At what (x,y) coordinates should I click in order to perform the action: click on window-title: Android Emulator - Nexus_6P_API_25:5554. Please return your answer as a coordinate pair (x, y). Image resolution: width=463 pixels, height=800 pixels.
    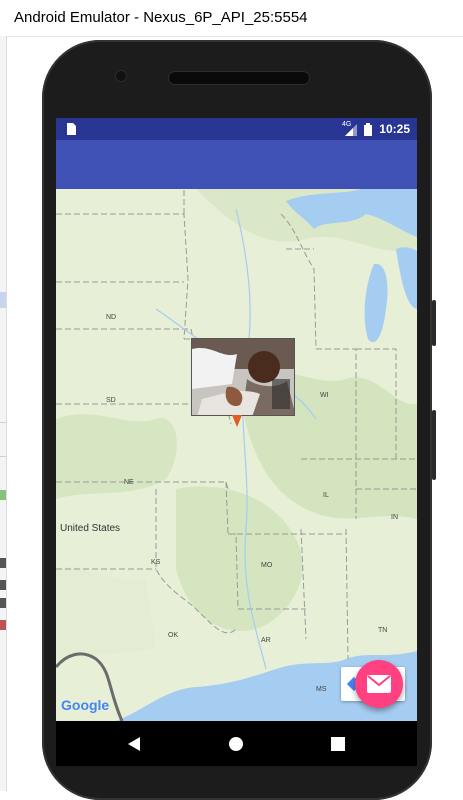
    Looking at the image, I should click on (161, 17).